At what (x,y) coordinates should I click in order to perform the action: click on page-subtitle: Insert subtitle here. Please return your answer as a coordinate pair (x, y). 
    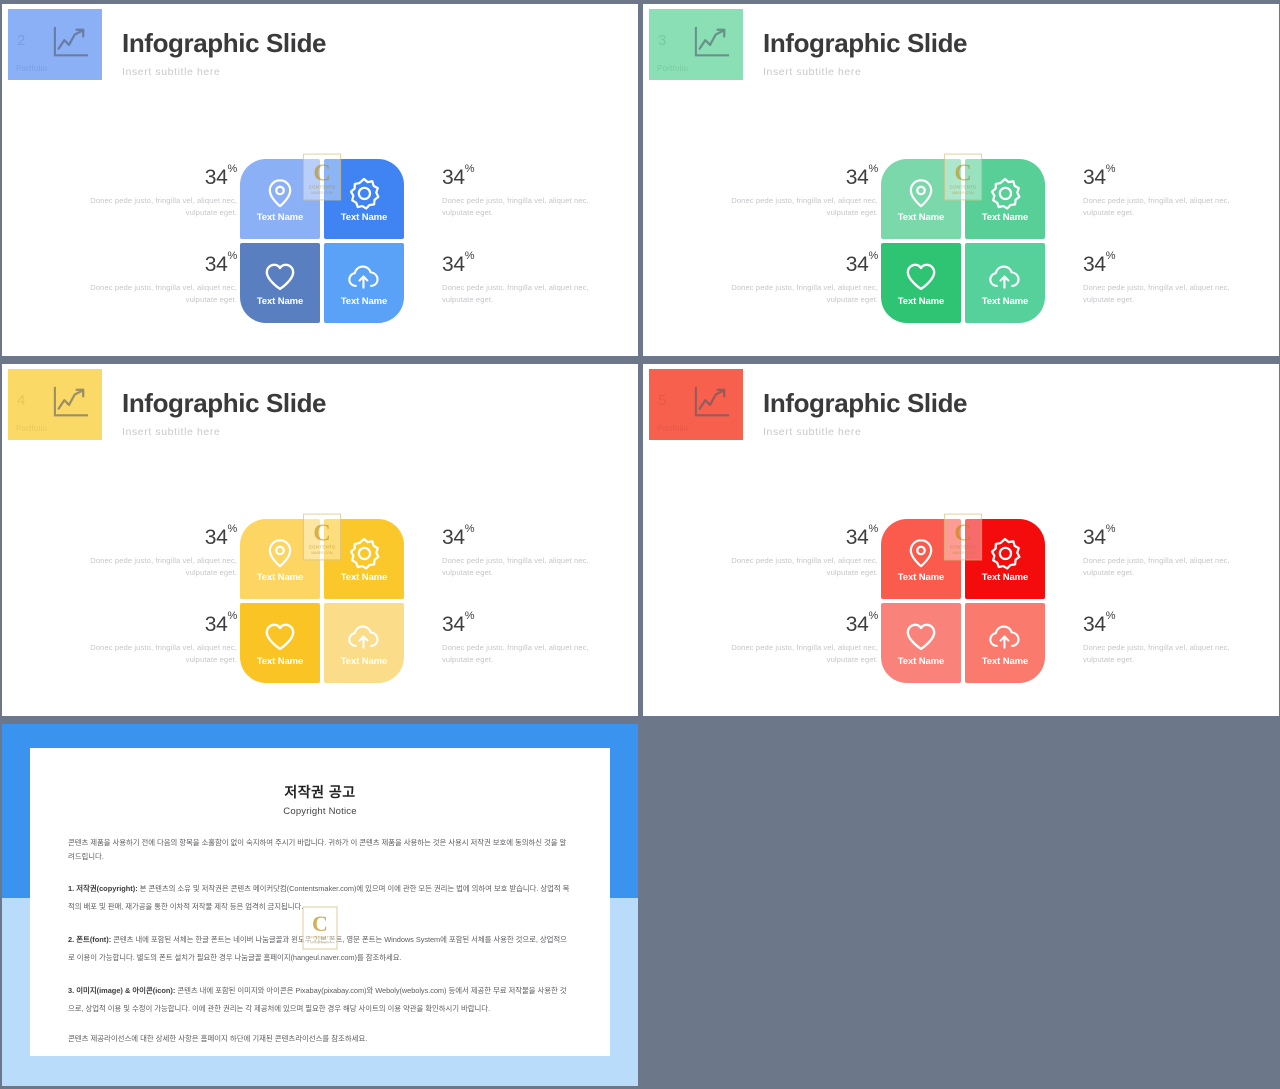
    Looking at the image, I should click on (812, 432).